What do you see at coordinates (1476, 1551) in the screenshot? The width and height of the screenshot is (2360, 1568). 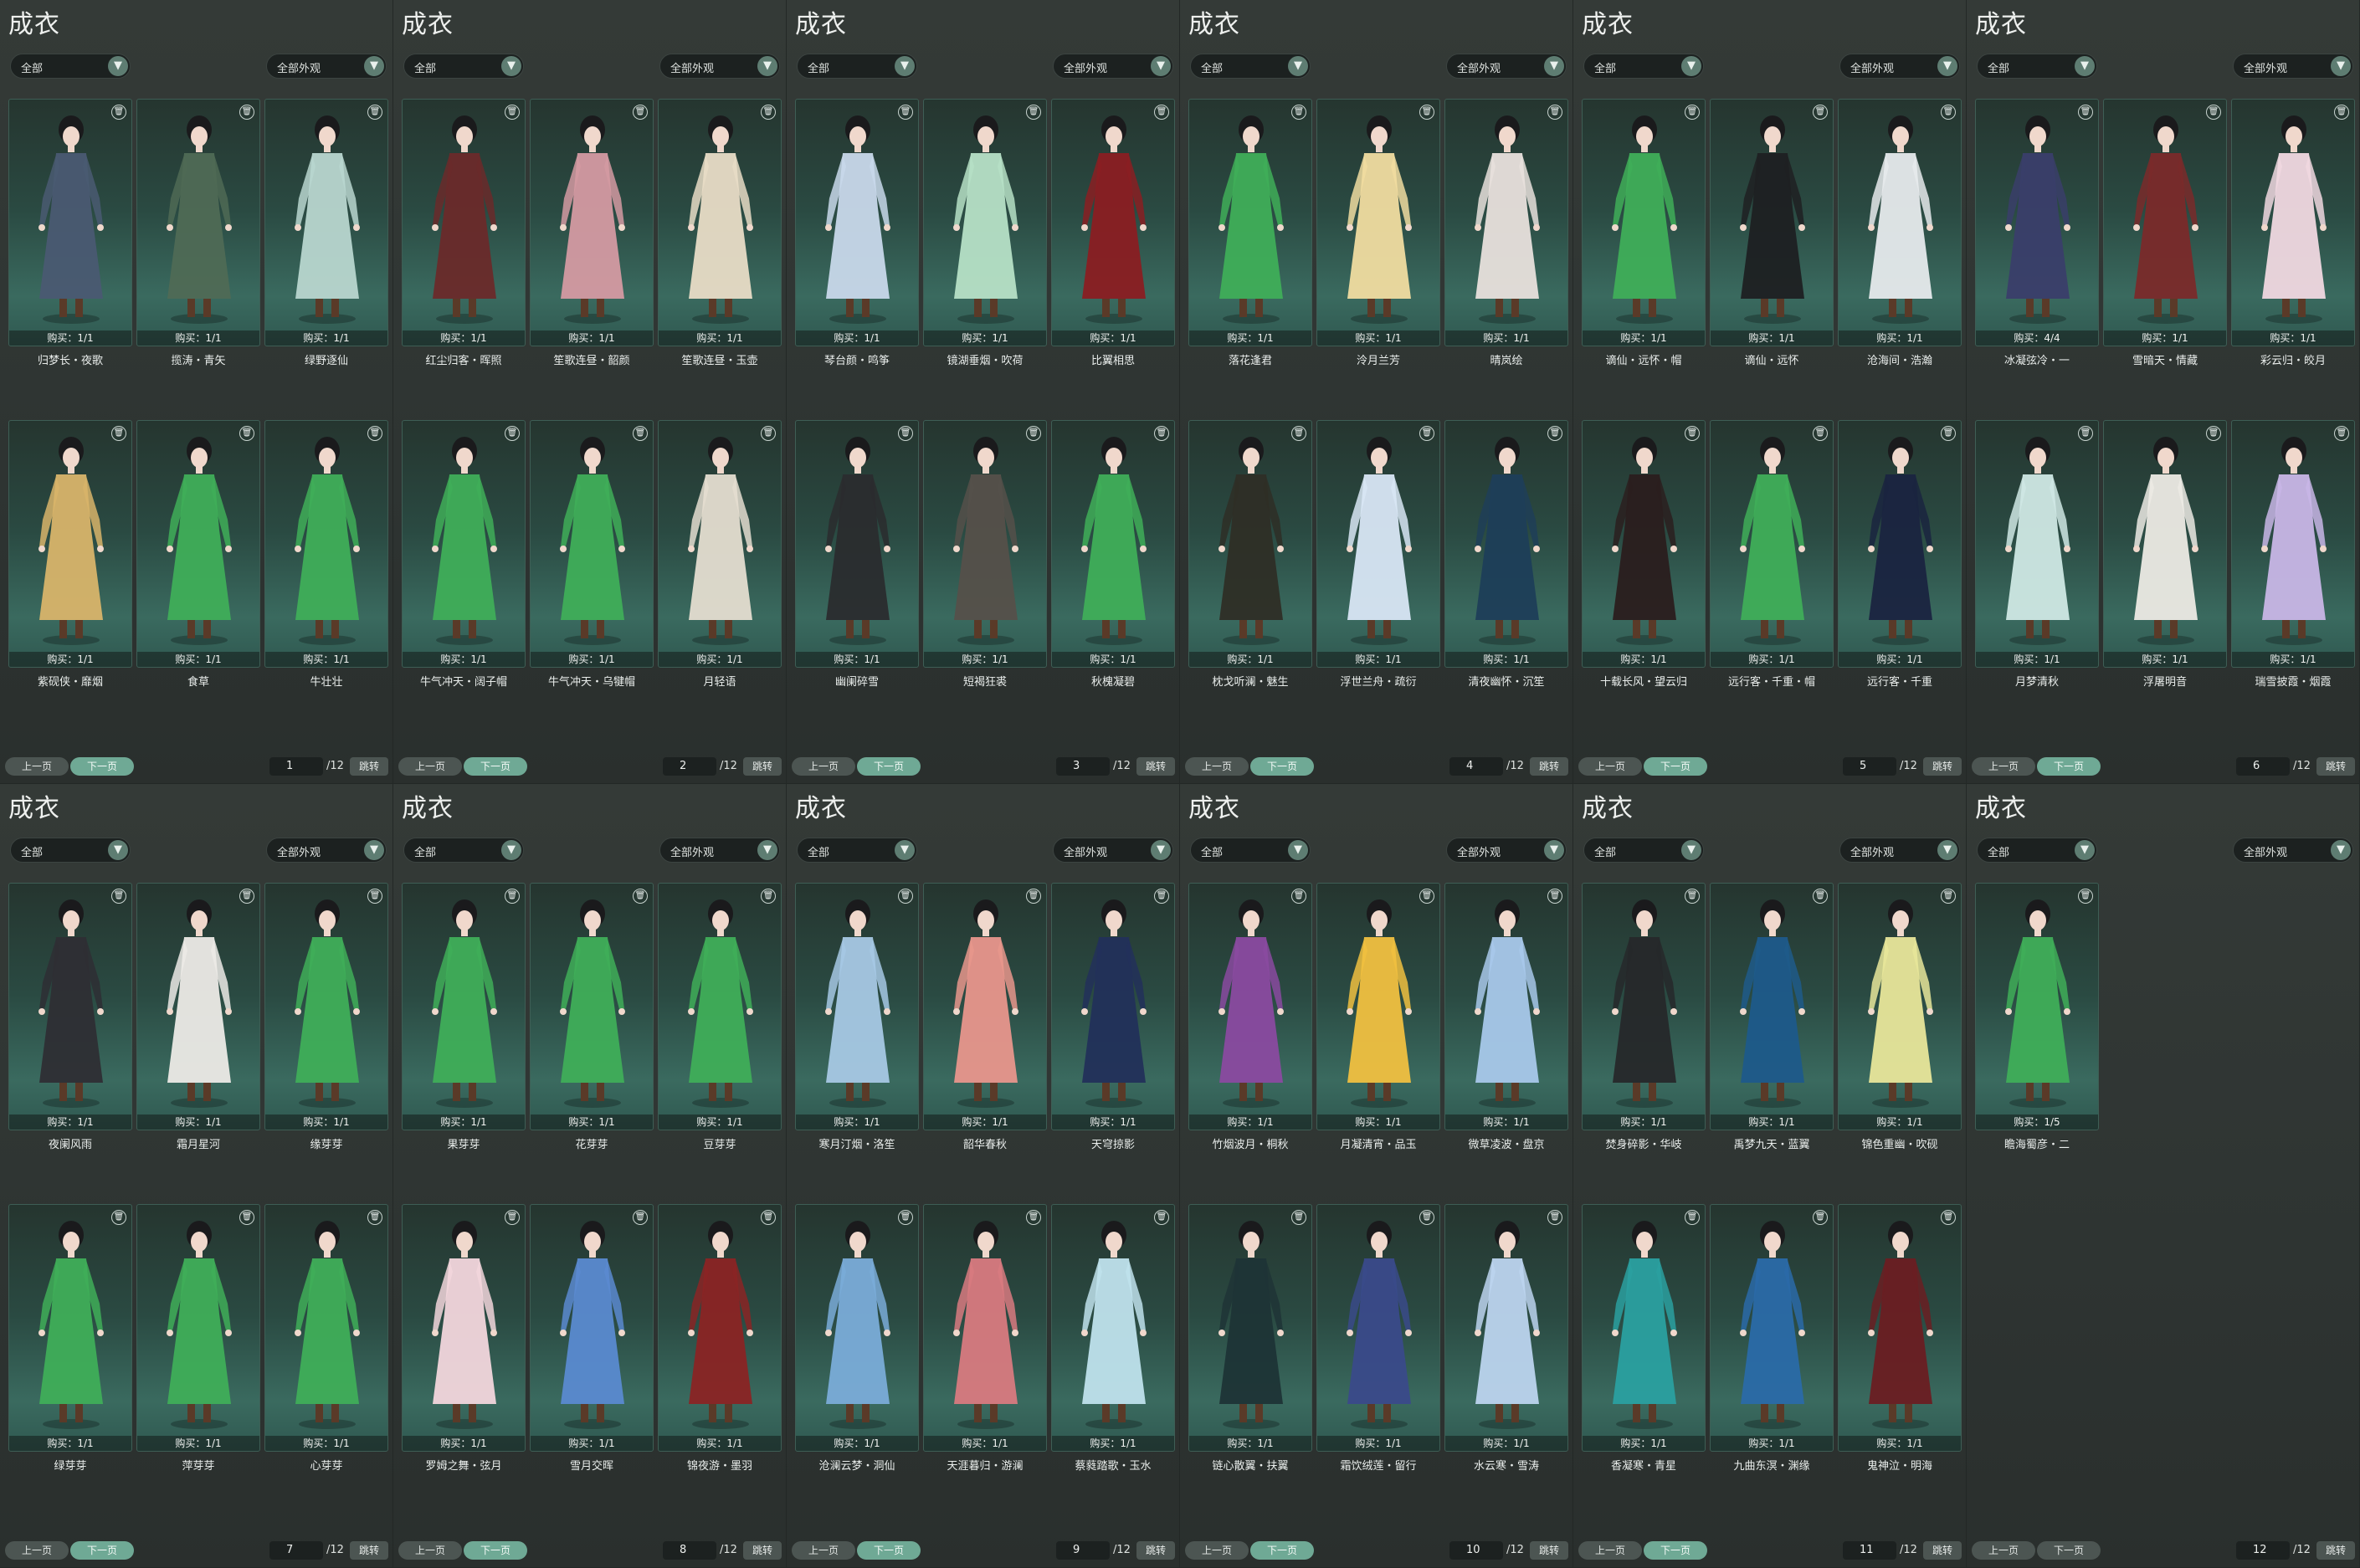 I see `page-number-input: 10` at bounding box center [1476, 1551].